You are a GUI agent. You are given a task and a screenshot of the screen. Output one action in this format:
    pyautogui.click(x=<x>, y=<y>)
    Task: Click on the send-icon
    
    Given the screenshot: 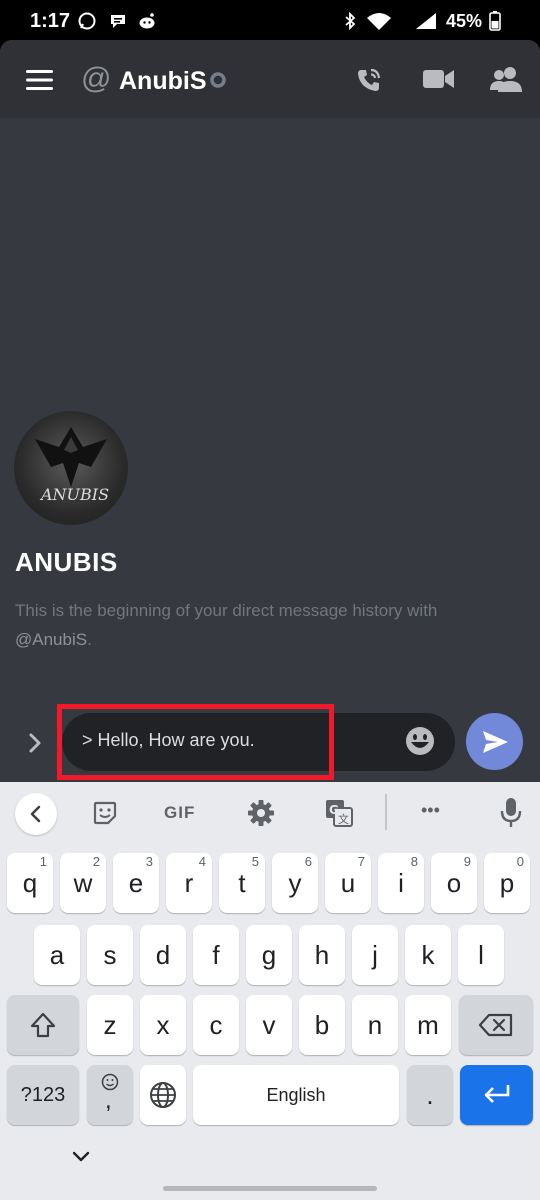 What is the action you would take?
    pyautogui.click(x=495, y=742)
    